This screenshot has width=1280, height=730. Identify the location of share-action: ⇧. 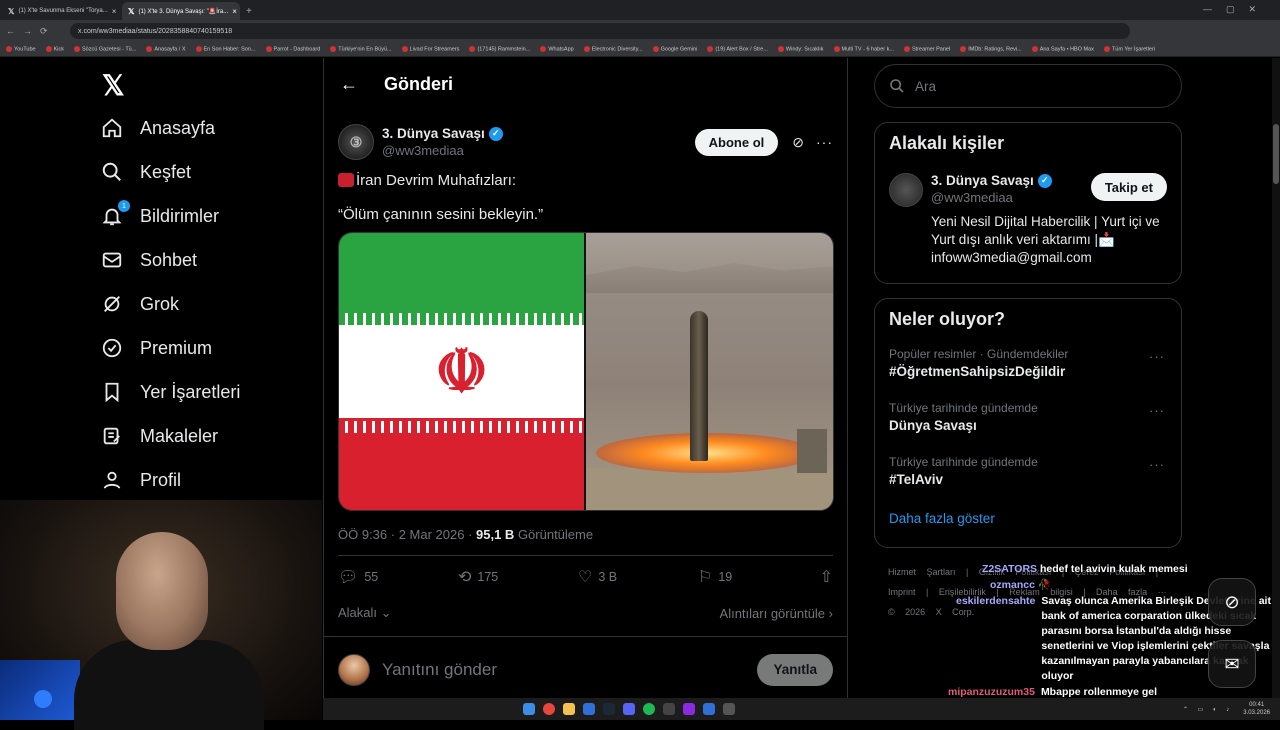
(826, 577).